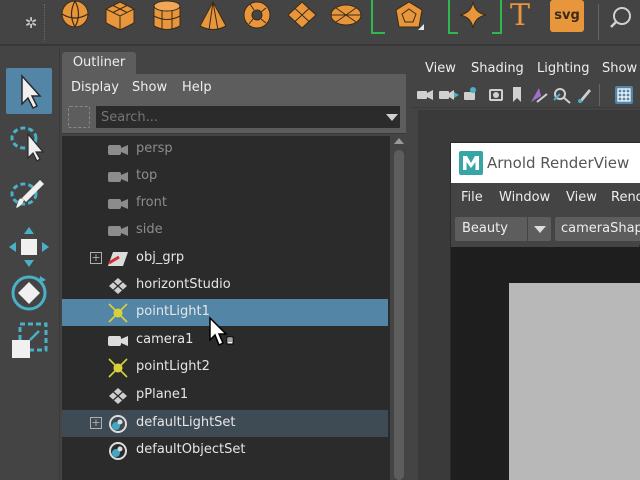  What do you see at coordinates (154, 148) in the screenshot?
I see `outliner-item-label: persp` at bounding box center [154, 148].